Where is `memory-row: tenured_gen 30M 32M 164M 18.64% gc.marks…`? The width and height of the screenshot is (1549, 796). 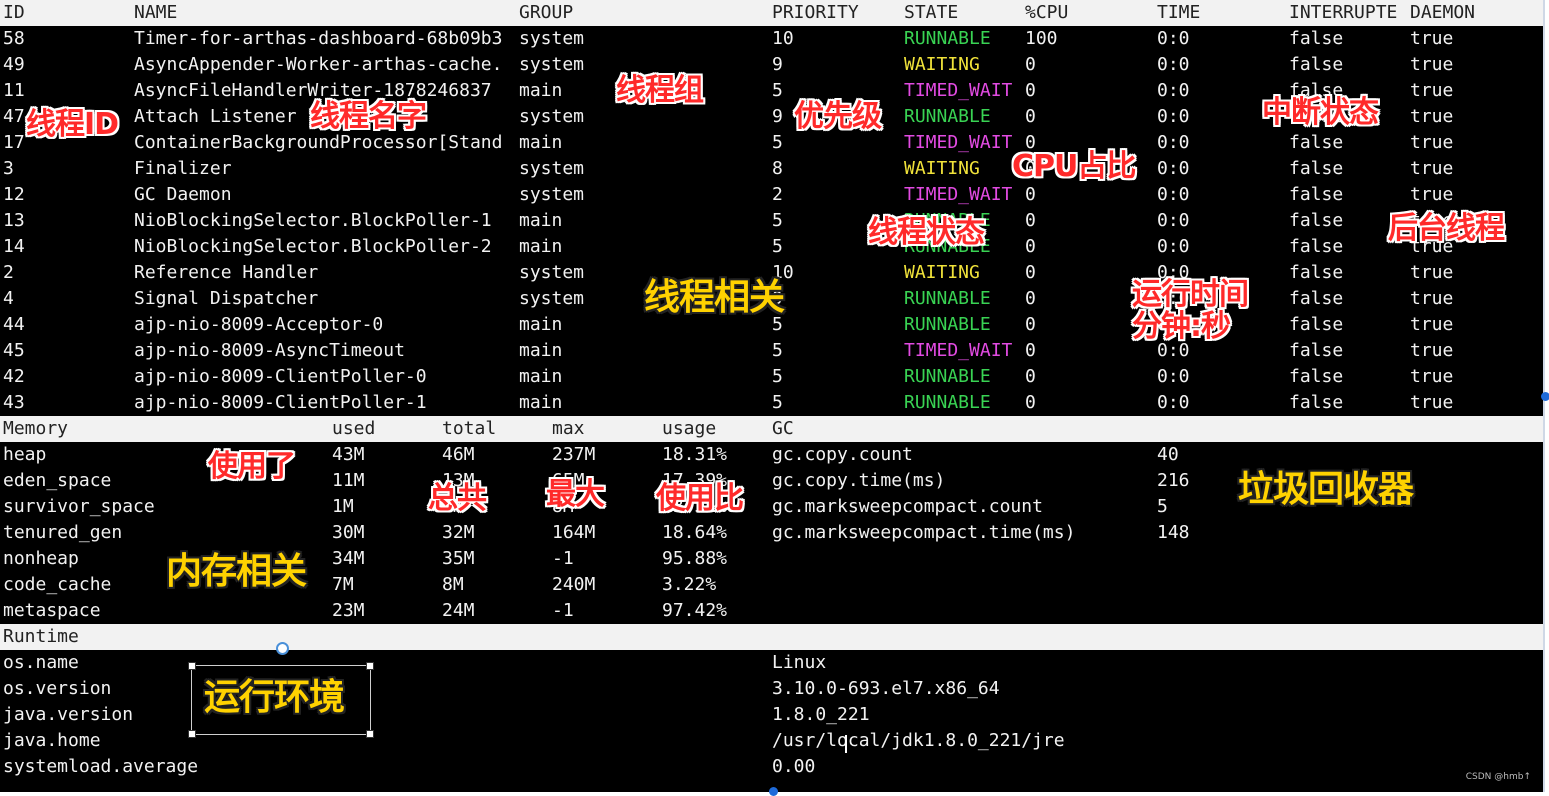
memory-row: tenured_gen 30M 32M 164M 18.64% gc.marks… is located at coordinates (771, 533).